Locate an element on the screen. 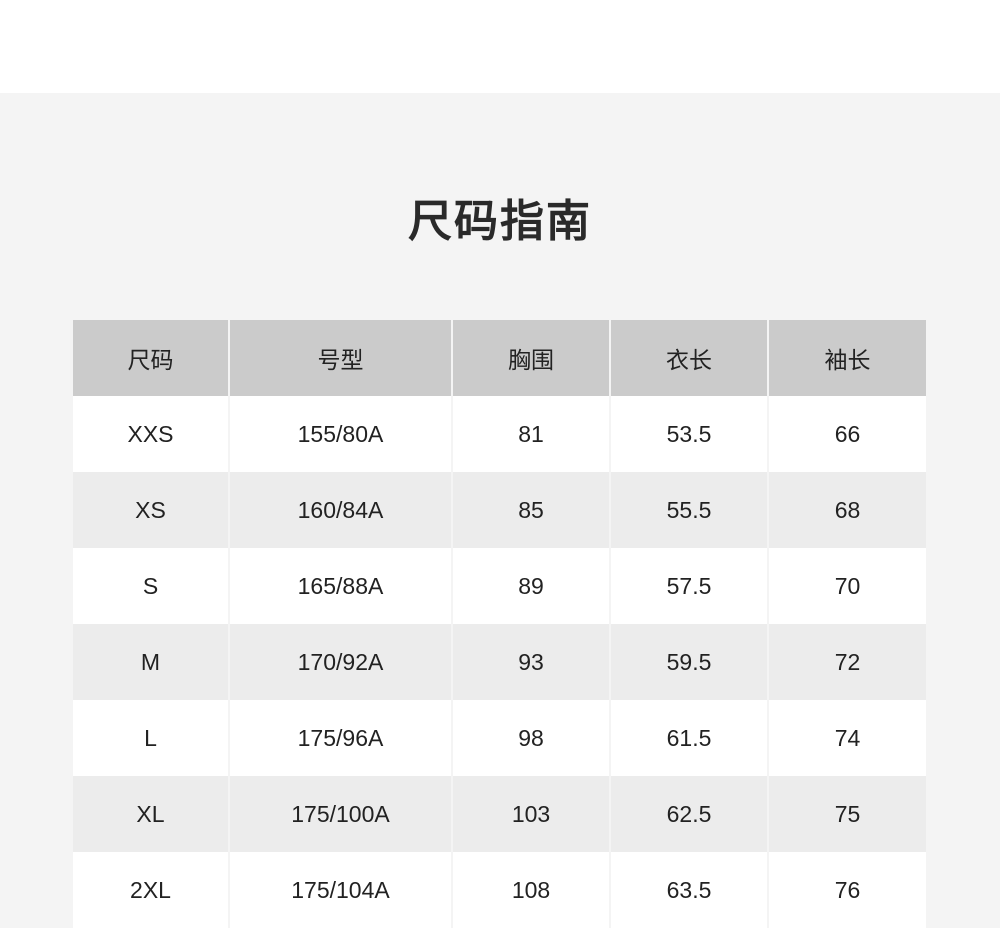 Image resolution: width=1000 pixels, height=928 pixels. cell-size: XL is located at coordinates (151, 814).